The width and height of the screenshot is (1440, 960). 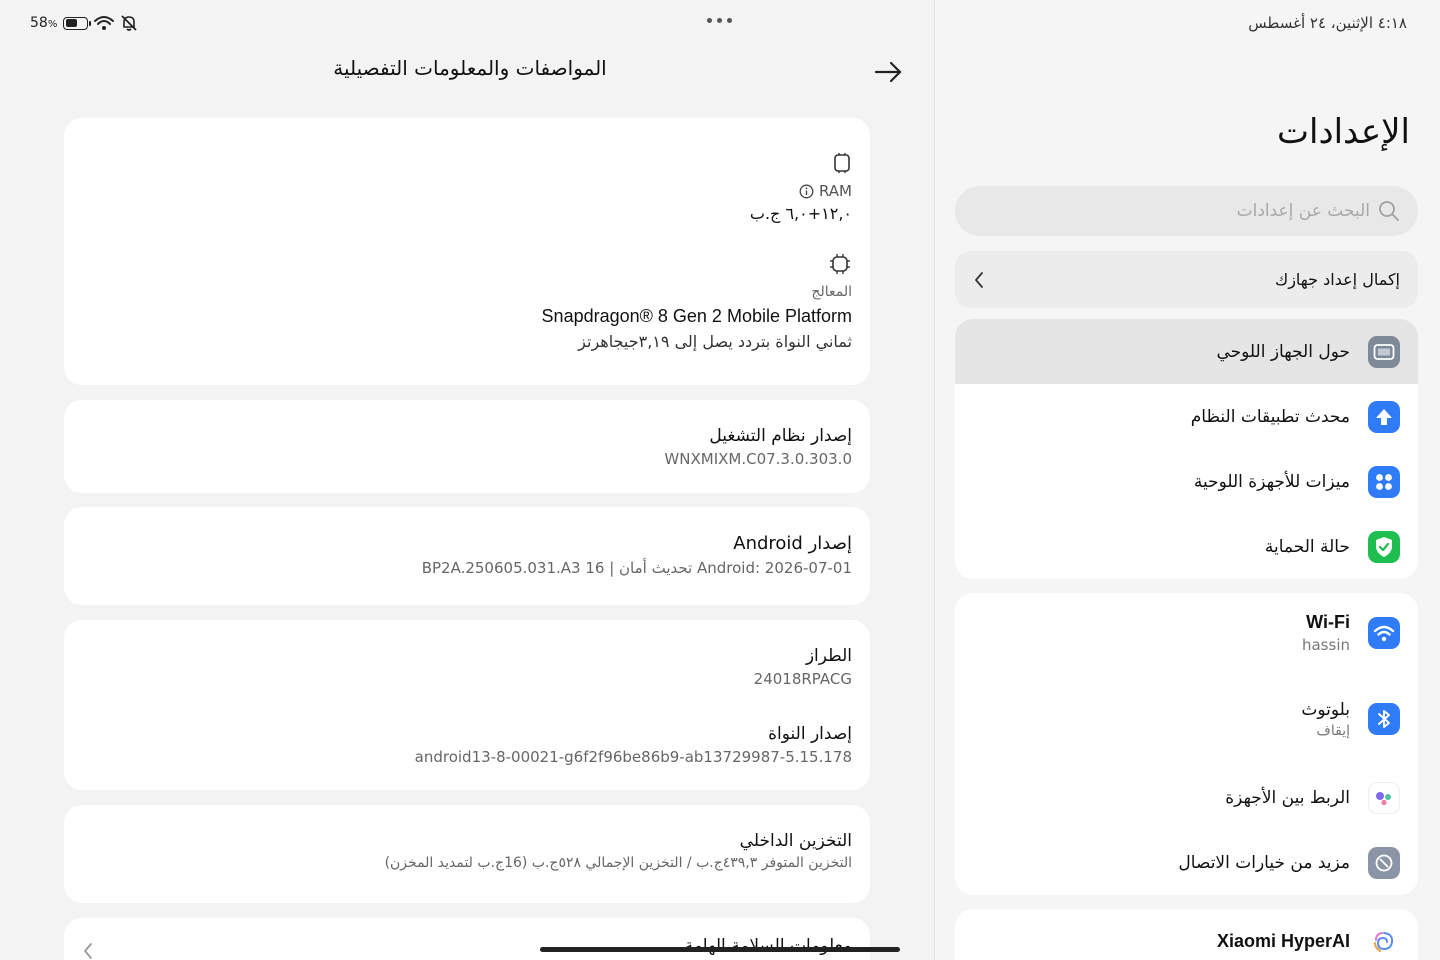 What do you see at coordinates (831, 292) in the screenshot?
I see `processor-label: المعالج` at bounding box center [831, 292].